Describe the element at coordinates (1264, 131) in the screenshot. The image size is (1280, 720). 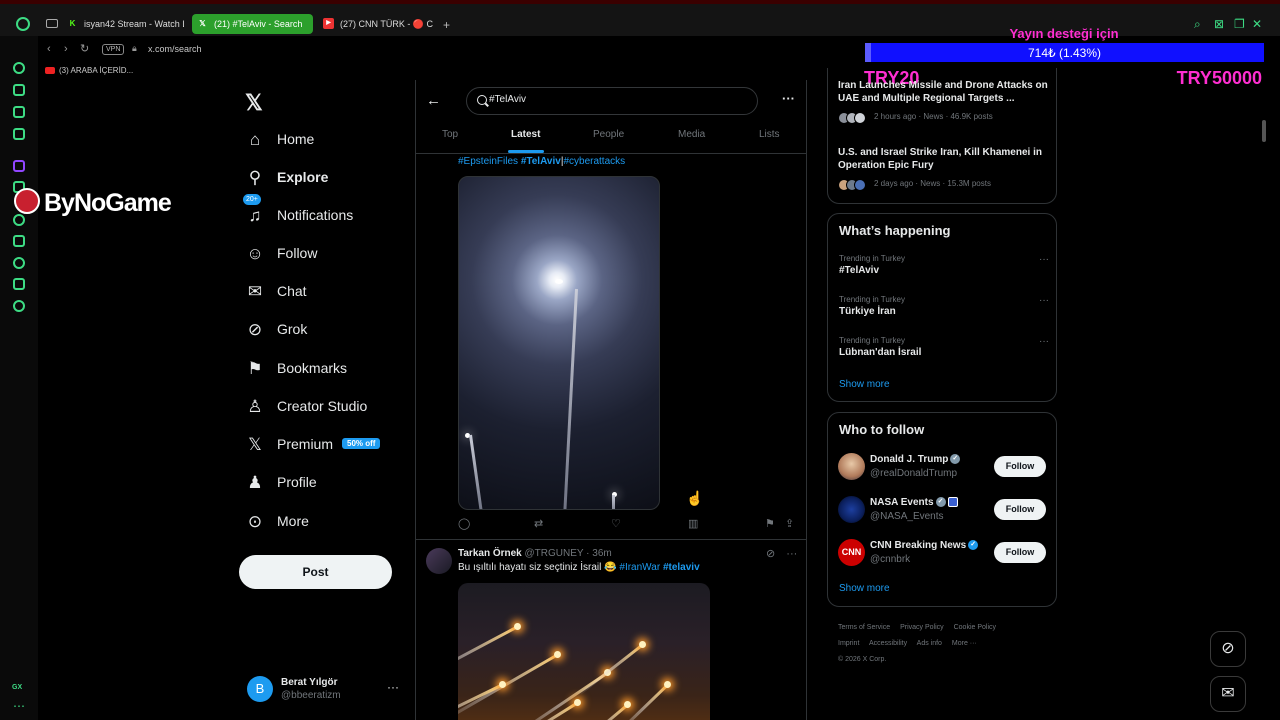
I see `scrollbar` at that location.